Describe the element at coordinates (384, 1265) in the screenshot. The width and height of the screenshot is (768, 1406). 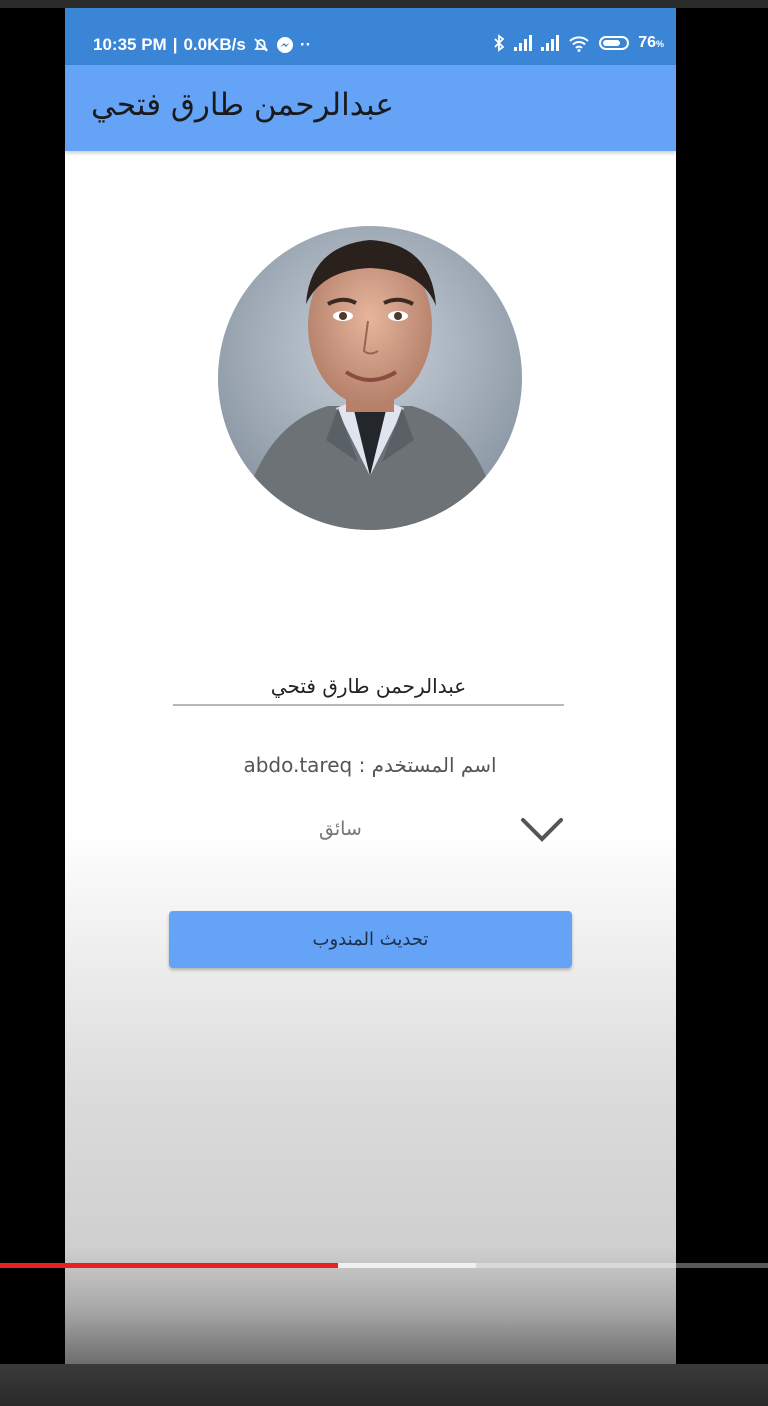
I see `video-progress-bar` at that location.